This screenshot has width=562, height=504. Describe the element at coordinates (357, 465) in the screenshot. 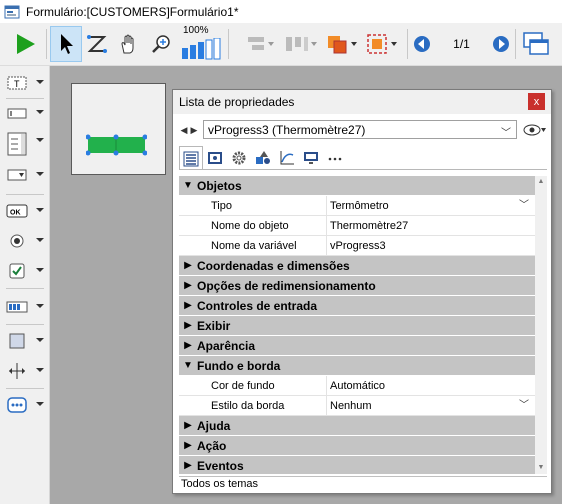

I see `property-category: ▶ Eventos` at that location.